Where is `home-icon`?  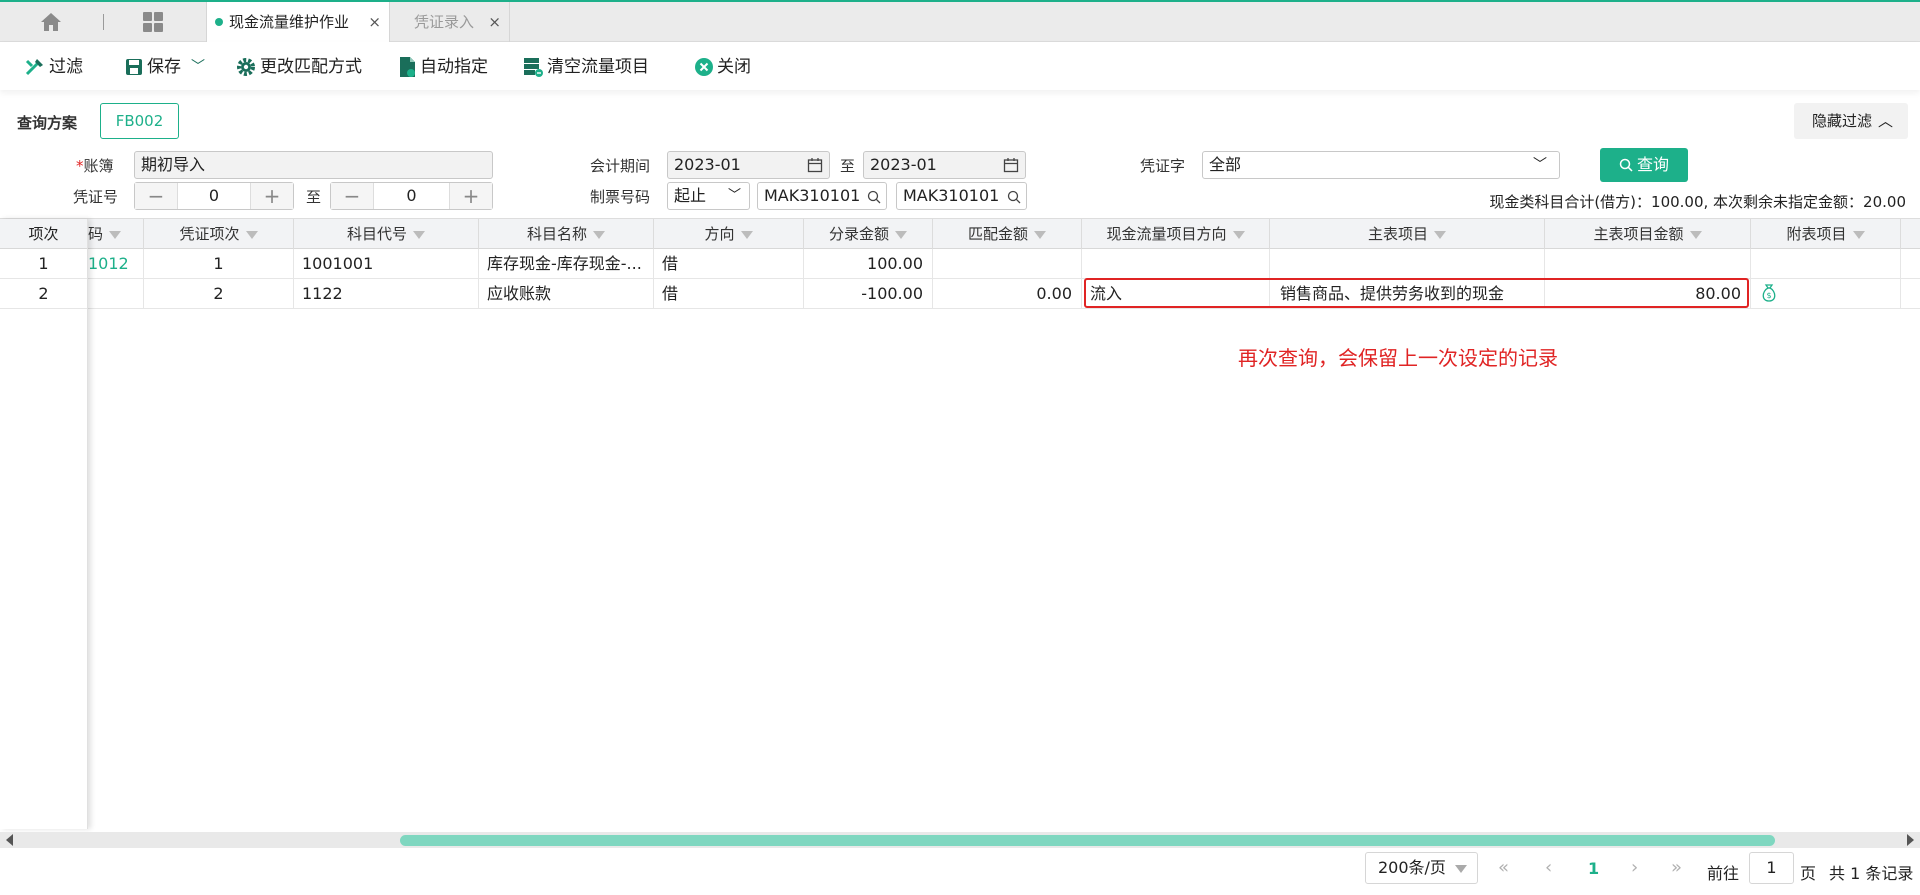
home-icon is located at coordinates (51, 22).